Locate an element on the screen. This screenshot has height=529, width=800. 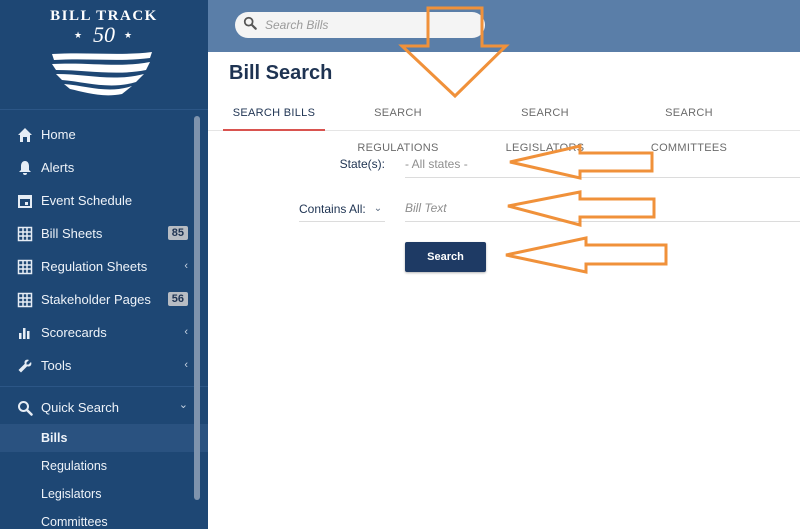
contains-label: Contains All: is located at coordinates (332, 208).